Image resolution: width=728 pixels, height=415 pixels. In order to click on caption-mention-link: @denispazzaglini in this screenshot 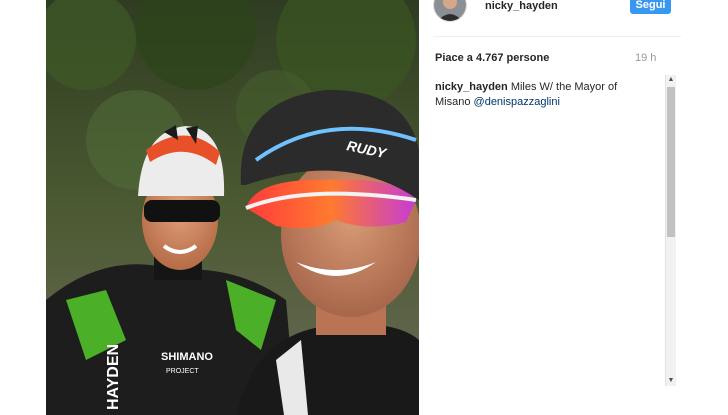, I will do `click(517, 102)`.